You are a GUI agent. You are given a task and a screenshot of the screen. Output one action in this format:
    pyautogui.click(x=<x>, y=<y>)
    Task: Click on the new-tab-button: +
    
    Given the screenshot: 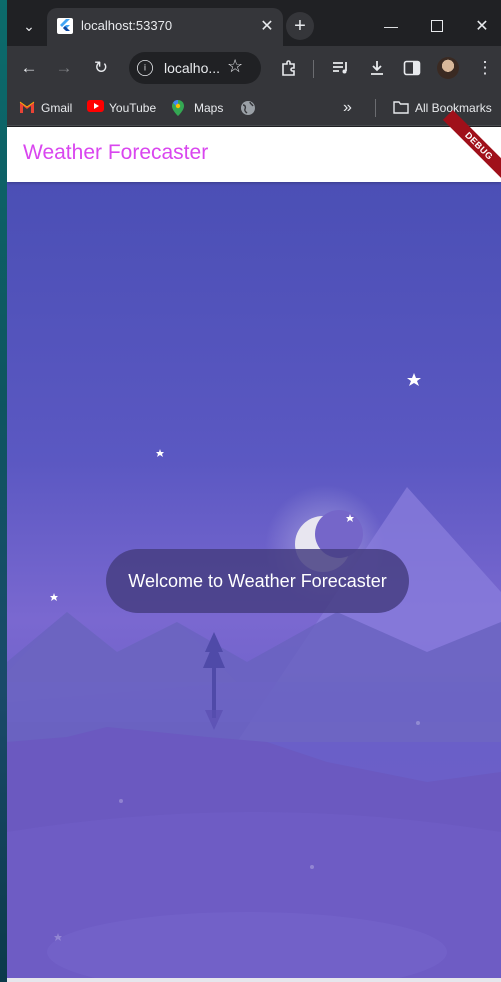 What is the action you would take?
    pyautogui.click(x=300, y=26)
    